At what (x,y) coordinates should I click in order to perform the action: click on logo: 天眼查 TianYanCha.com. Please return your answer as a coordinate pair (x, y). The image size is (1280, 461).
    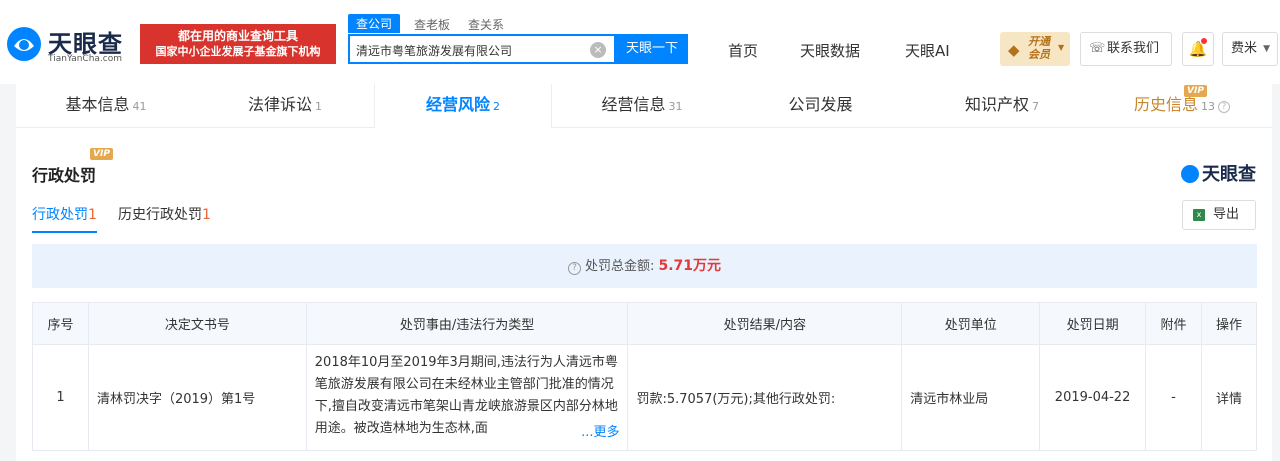
    Looking at the image, I should click on (70, 46).